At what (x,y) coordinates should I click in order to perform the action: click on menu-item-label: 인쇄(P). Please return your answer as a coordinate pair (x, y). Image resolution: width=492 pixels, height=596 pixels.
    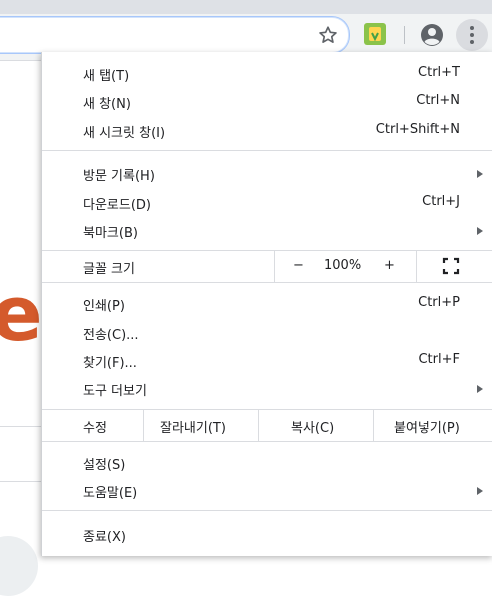
    Looking at the image, I should click on (104, 306).